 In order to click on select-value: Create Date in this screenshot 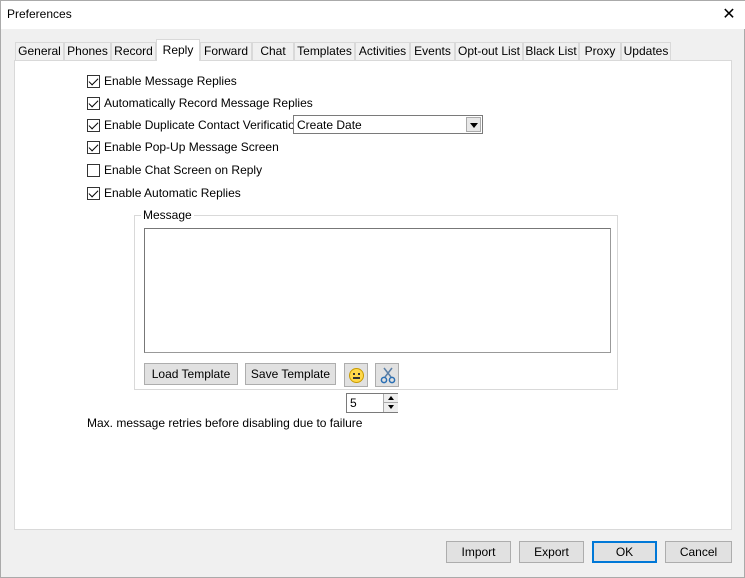, I will do `click(329, 125)`.